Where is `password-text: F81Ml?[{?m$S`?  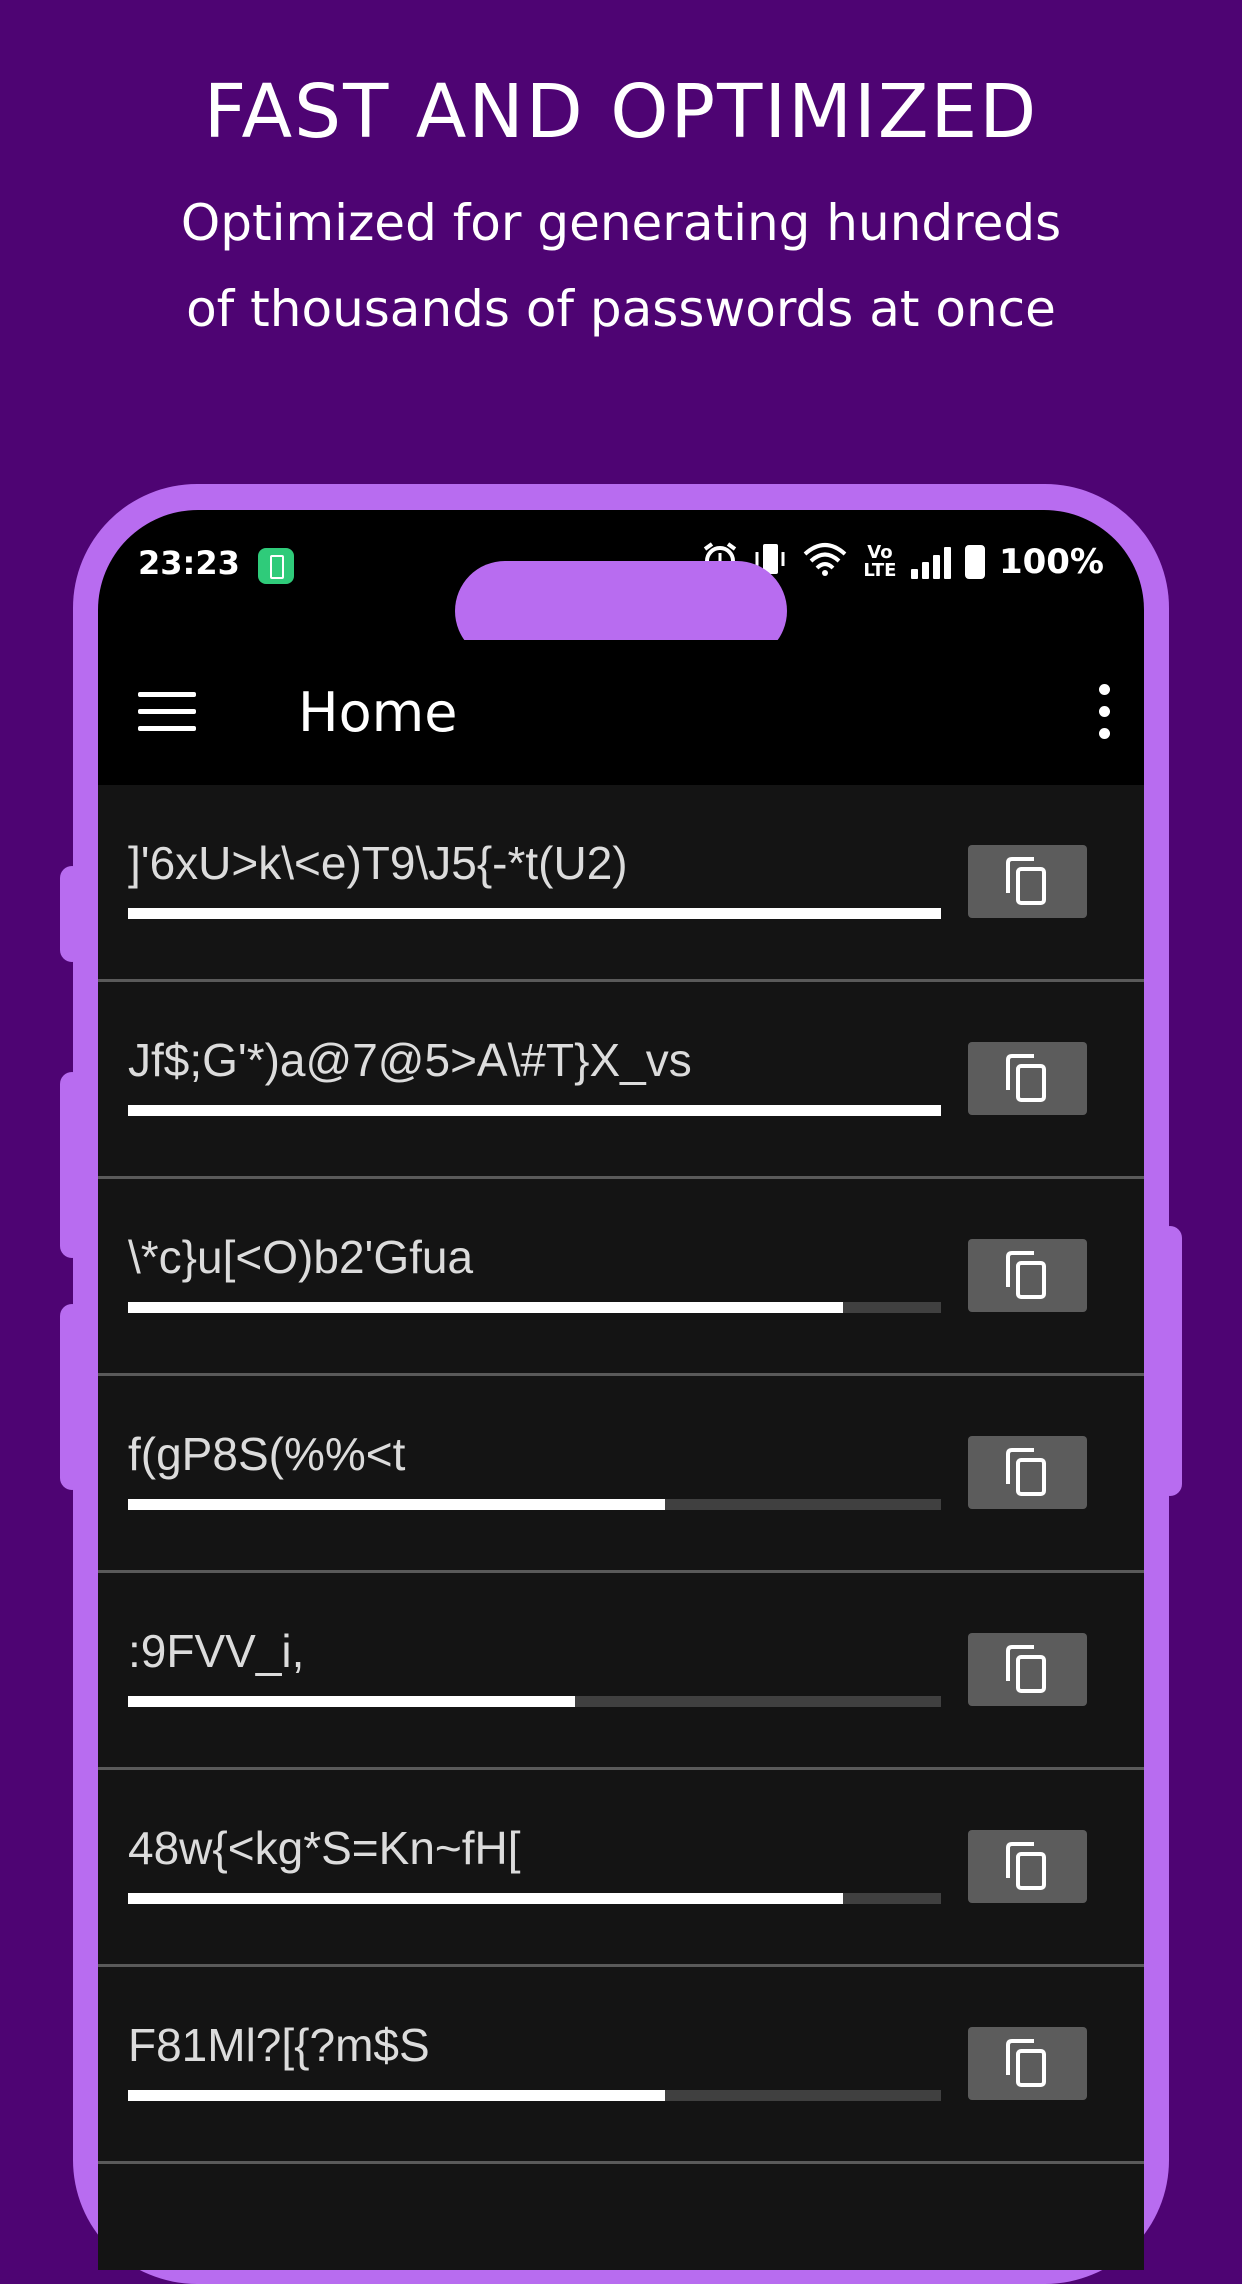 password-text: F81Ml?[{?m$S is located at coordinates (279, 2045).